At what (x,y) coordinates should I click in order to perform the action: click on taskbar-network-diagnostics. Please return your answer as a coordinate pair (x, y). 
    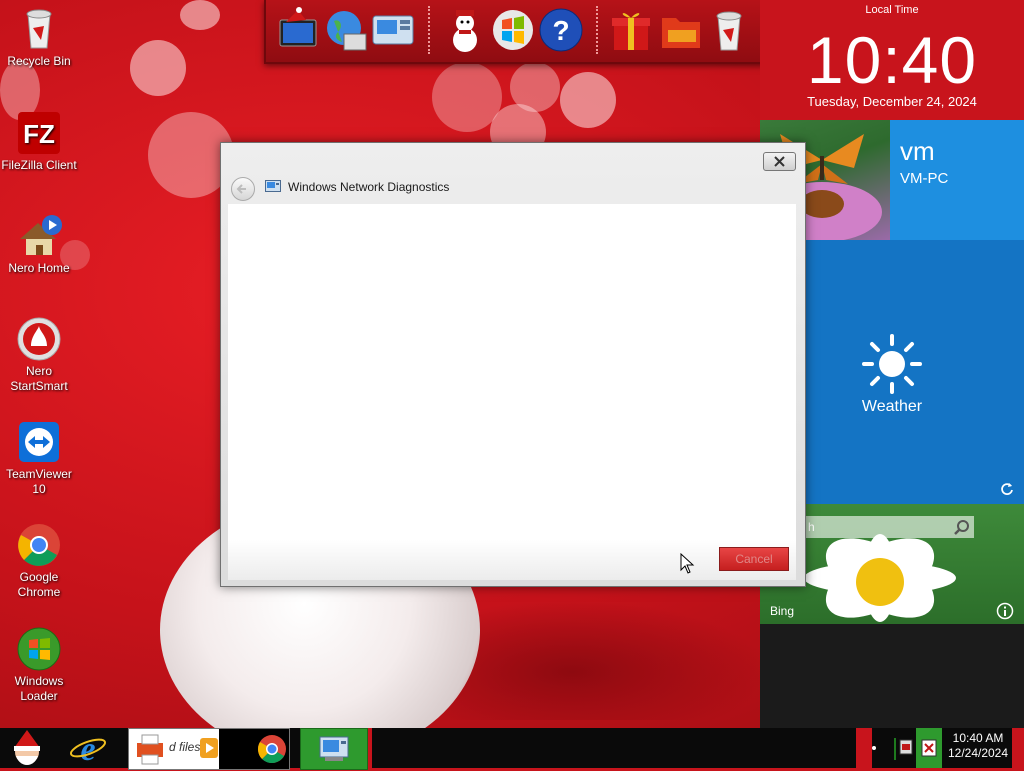
    Looking at the image, I should click on (334, 749).